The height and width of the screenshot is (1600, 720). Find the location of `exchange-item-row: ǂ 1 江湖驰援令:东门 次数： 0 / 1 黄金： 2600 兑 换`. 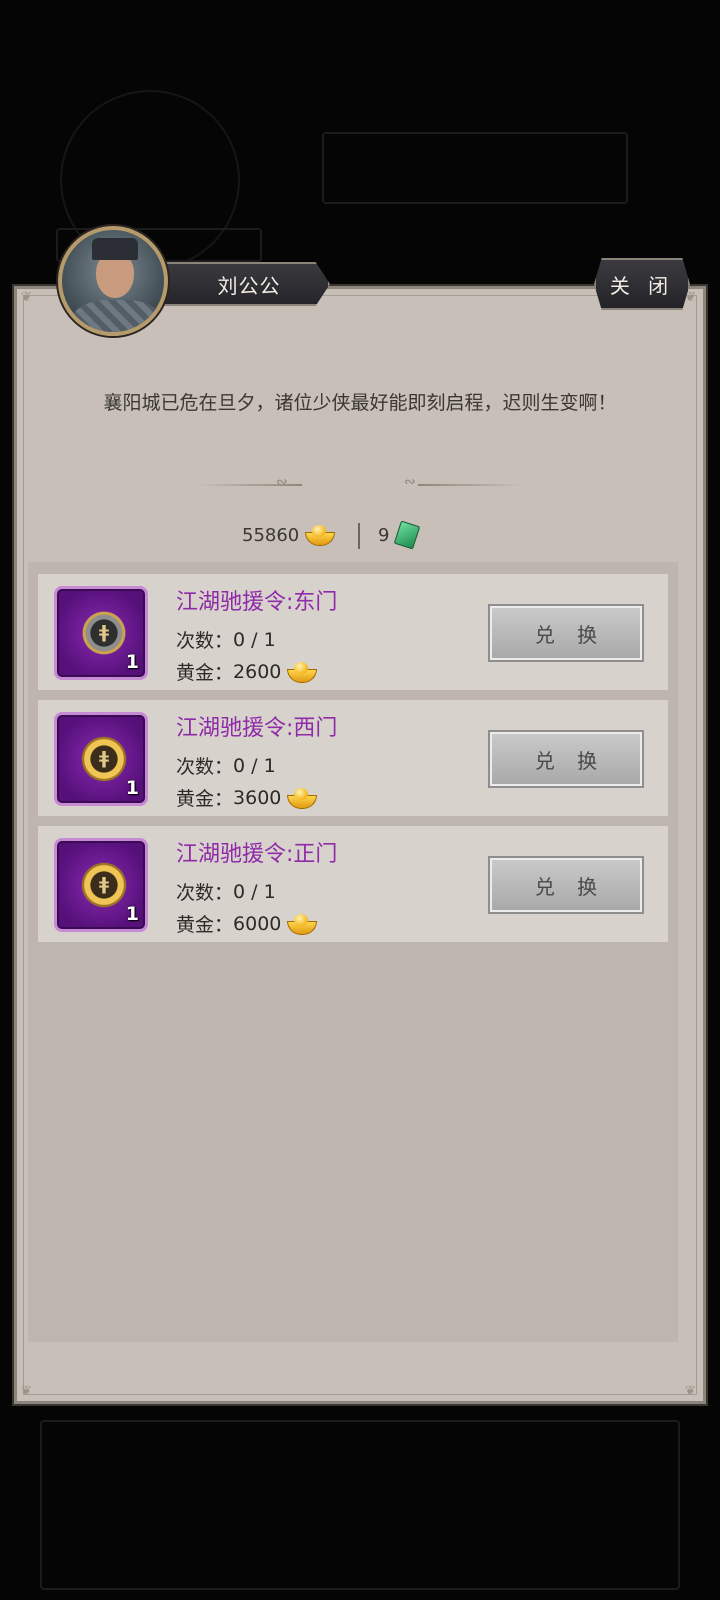

exchange-item-row: ǂ 1 江湖驰援令:东门 次数： 0 / 1 黄金： 2600 兑 换 is located at coordinates (353, 632).